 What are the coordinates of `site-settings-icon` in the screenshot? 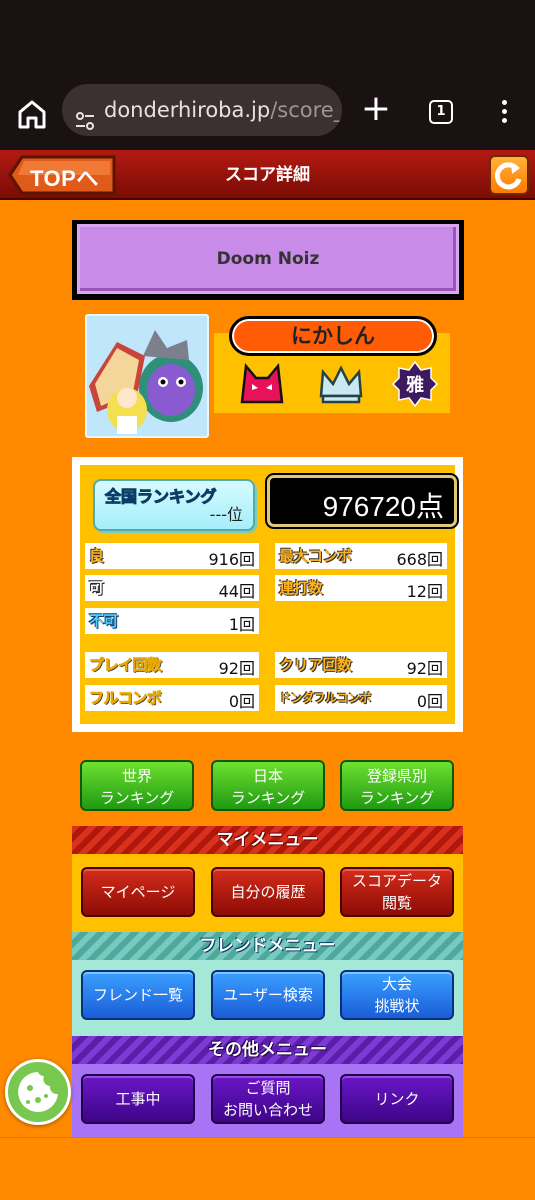 It's located at (85, 114).